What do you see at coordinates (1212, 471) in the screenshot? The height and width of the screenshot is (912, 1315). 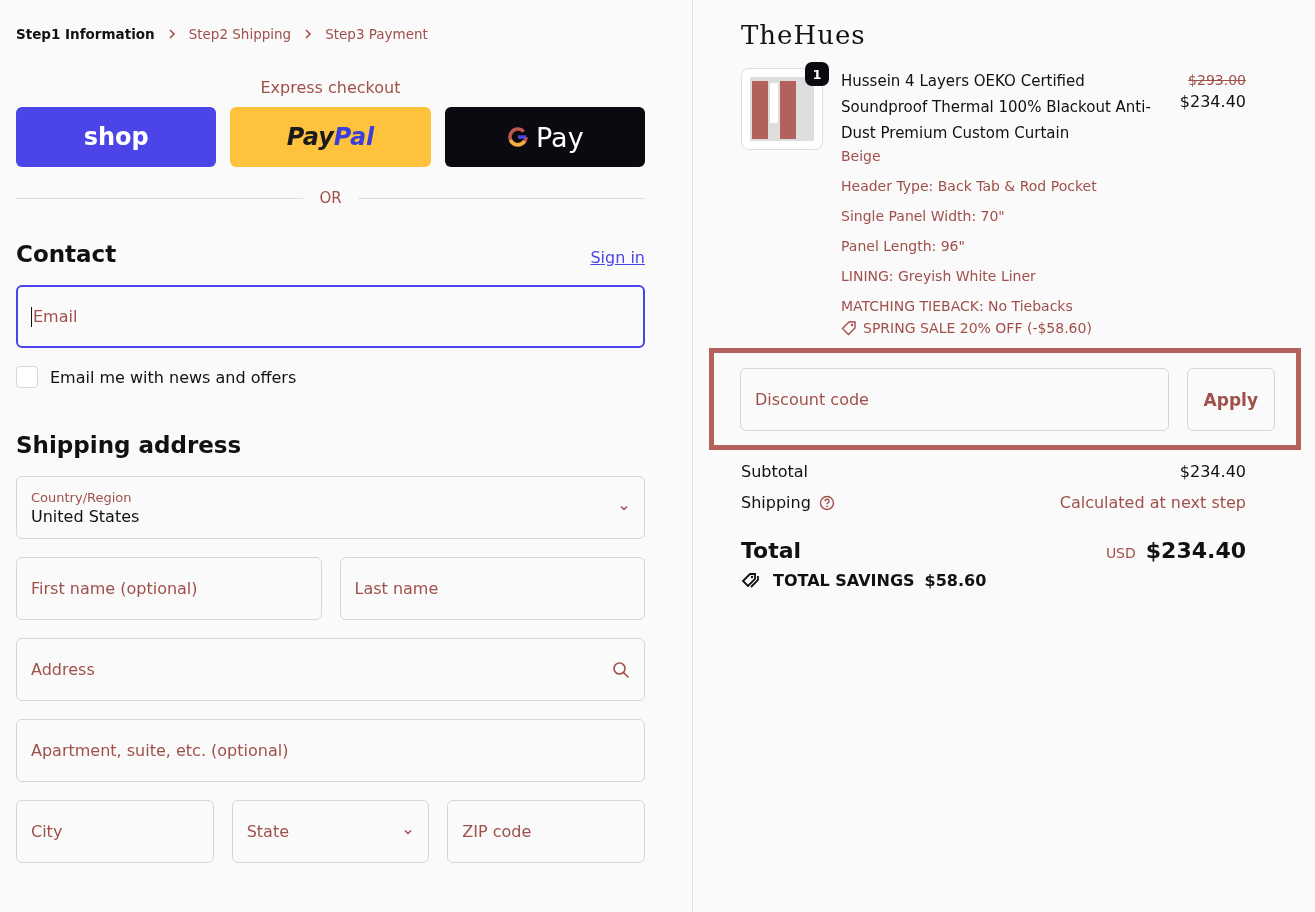 I see `subtotal-value: $234.40` at bounding box center [1212, 471].